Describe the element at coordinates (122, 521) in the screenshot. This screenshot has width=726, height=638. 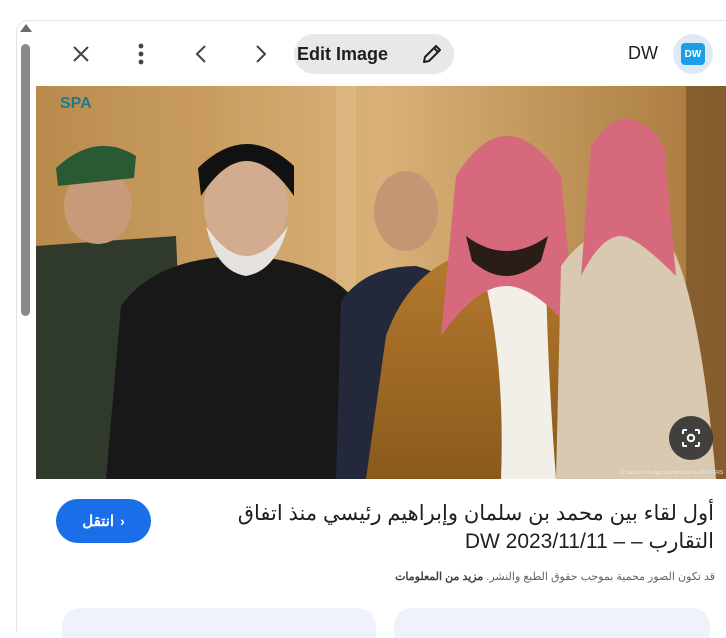
I see `chevron-right-small-icon: ›` at that location.